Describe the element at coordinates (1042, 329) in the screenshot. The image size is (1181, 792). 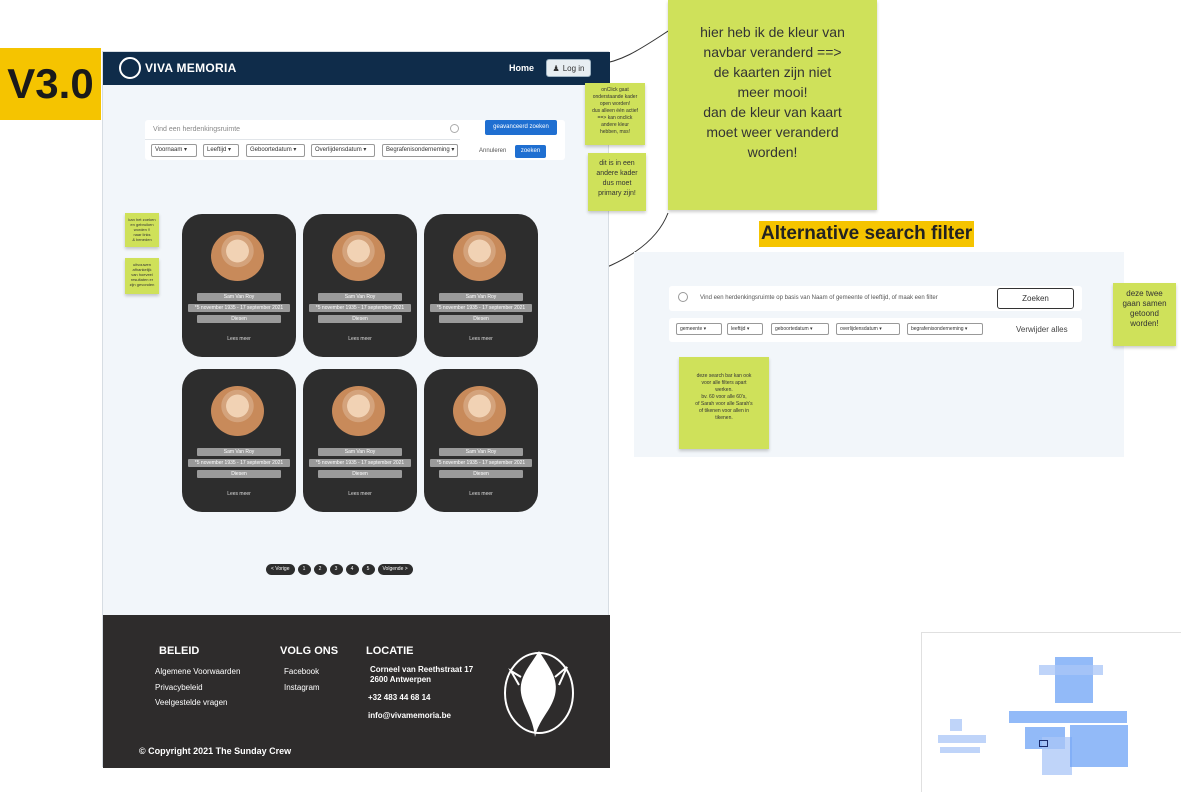
I see `clear-all-link: Verwijder alles` at that location.